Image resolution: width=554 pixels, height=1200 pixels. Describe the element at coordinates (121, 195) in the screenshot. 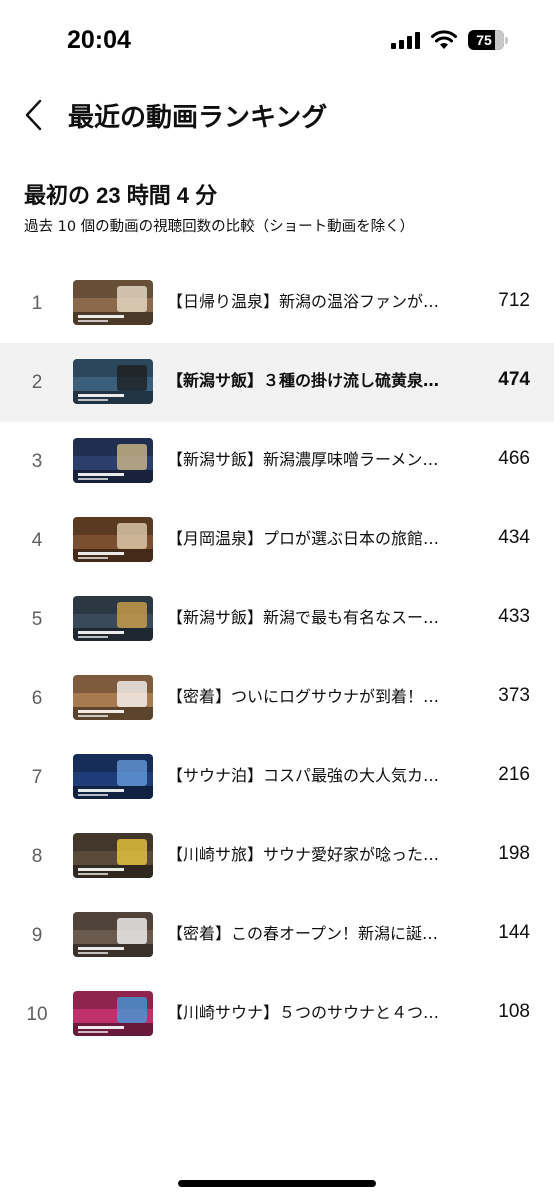

I see `summary-title: 最初の 23 時間 4 分` at that location.